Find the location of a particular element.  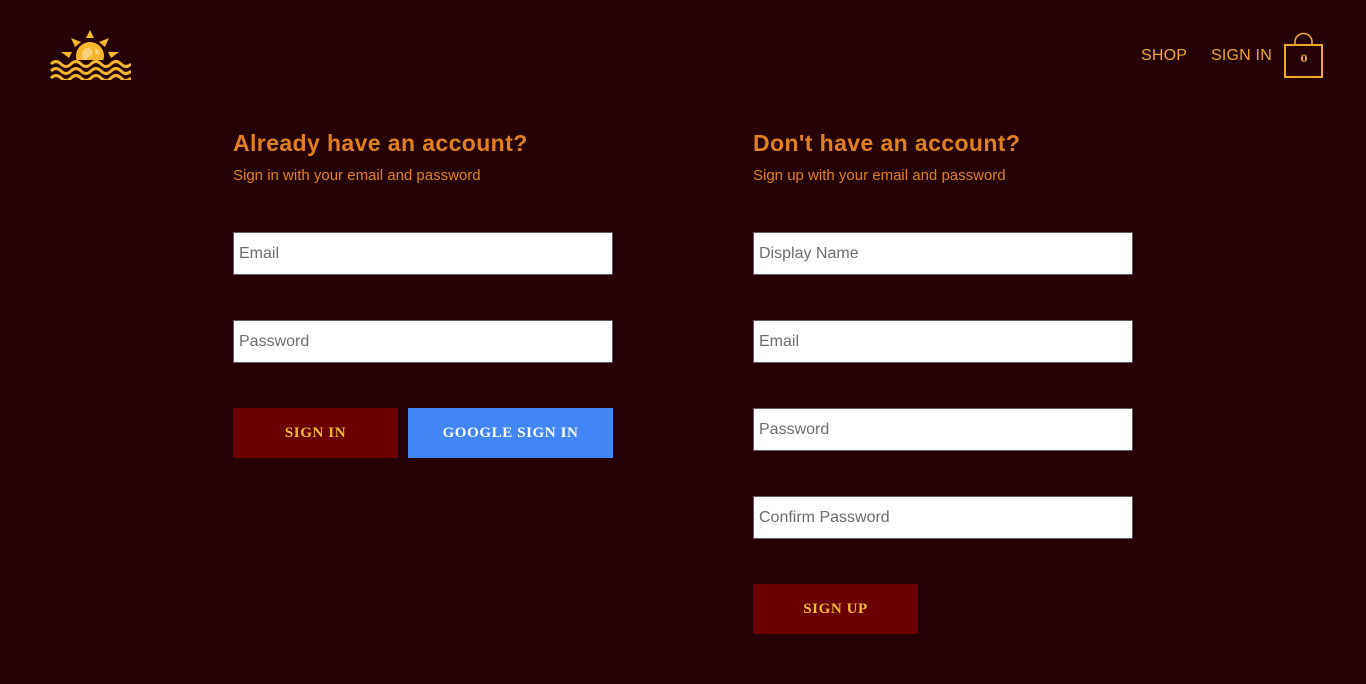

cart-button: 0 is located at coordinates (1304, 56).